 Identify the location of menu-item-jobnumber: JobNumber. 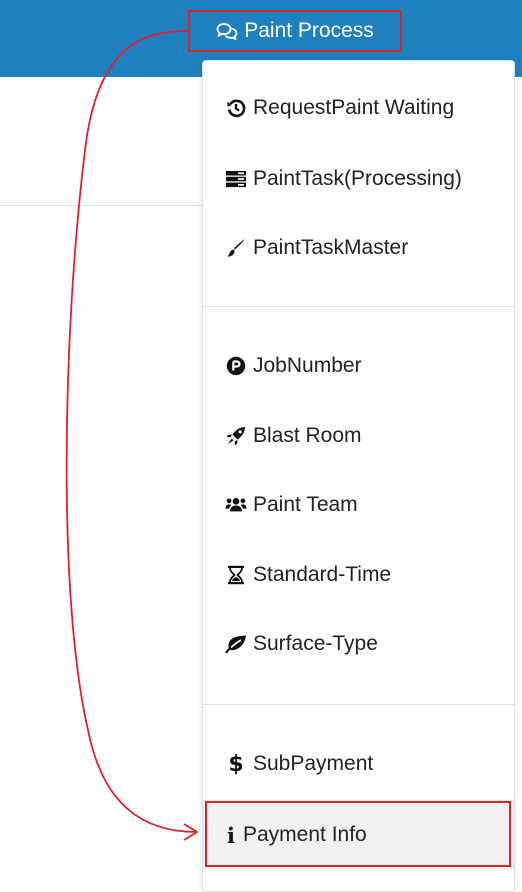
(358, 366).